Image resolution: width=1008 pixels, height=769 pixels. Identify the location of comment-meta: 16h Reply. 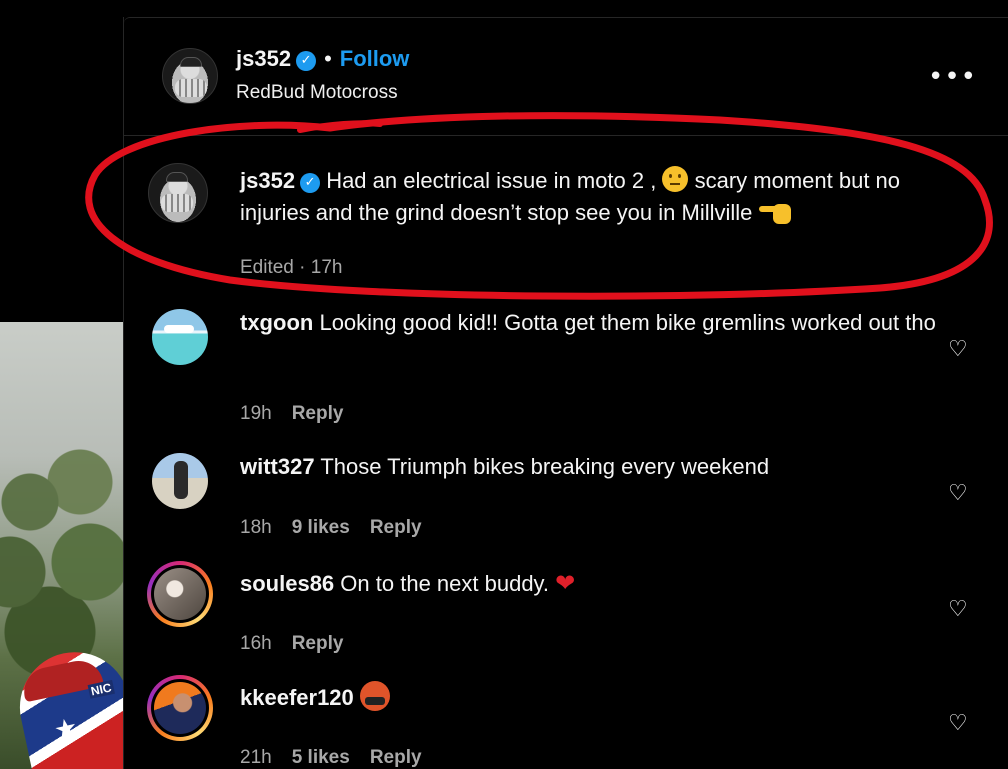
(291, 644).